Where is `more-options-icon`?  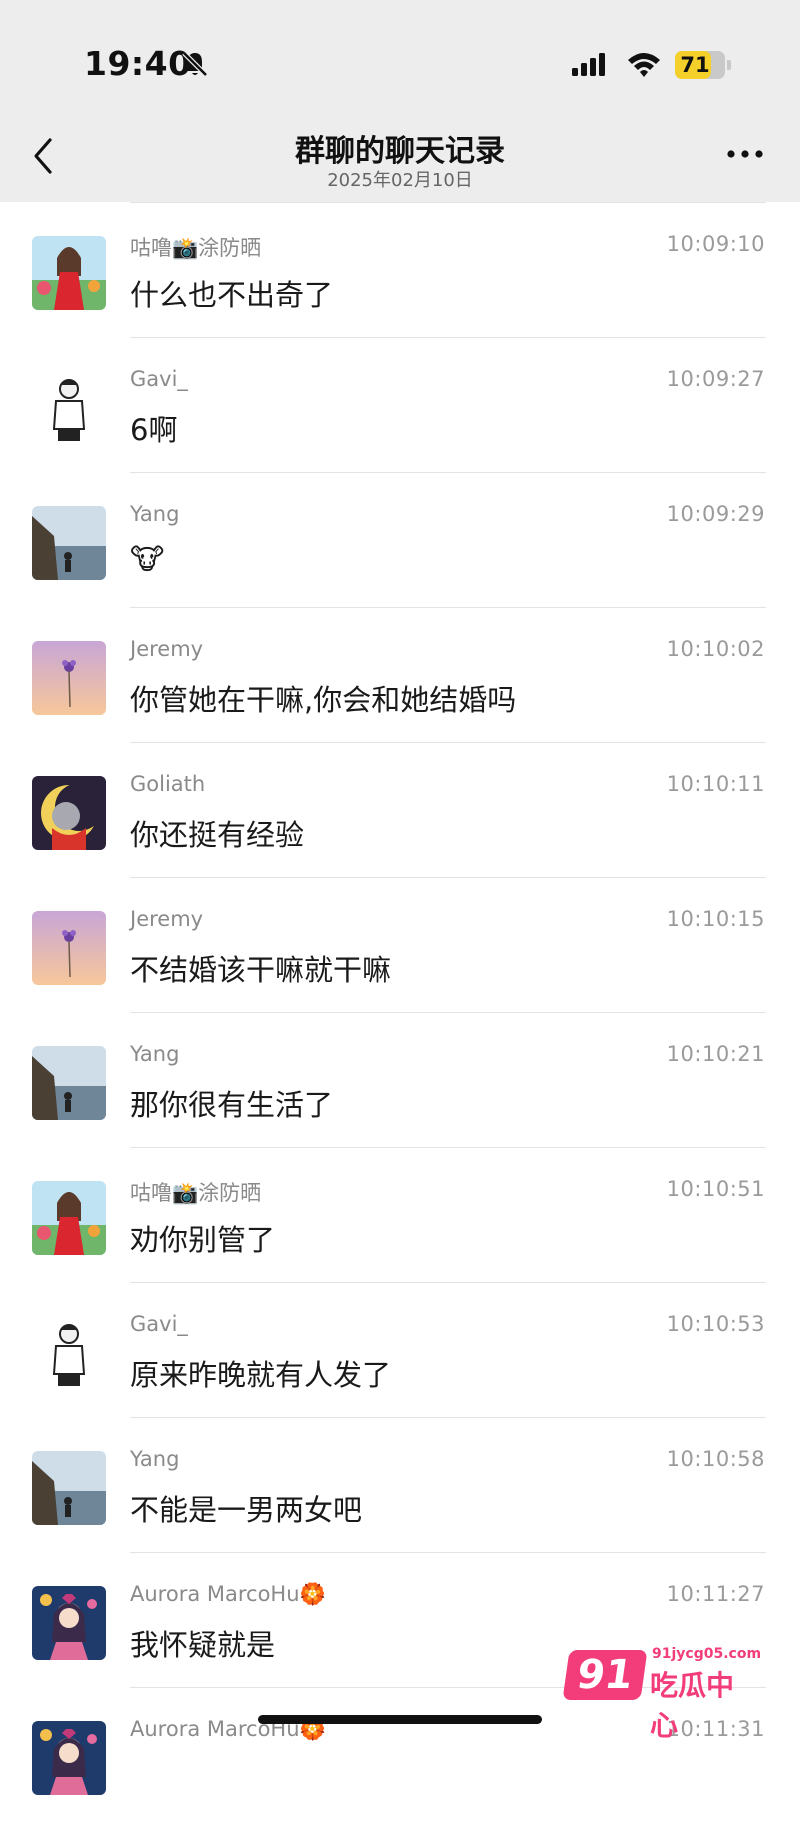 more-options-icon is located at coordinates (745, 154).